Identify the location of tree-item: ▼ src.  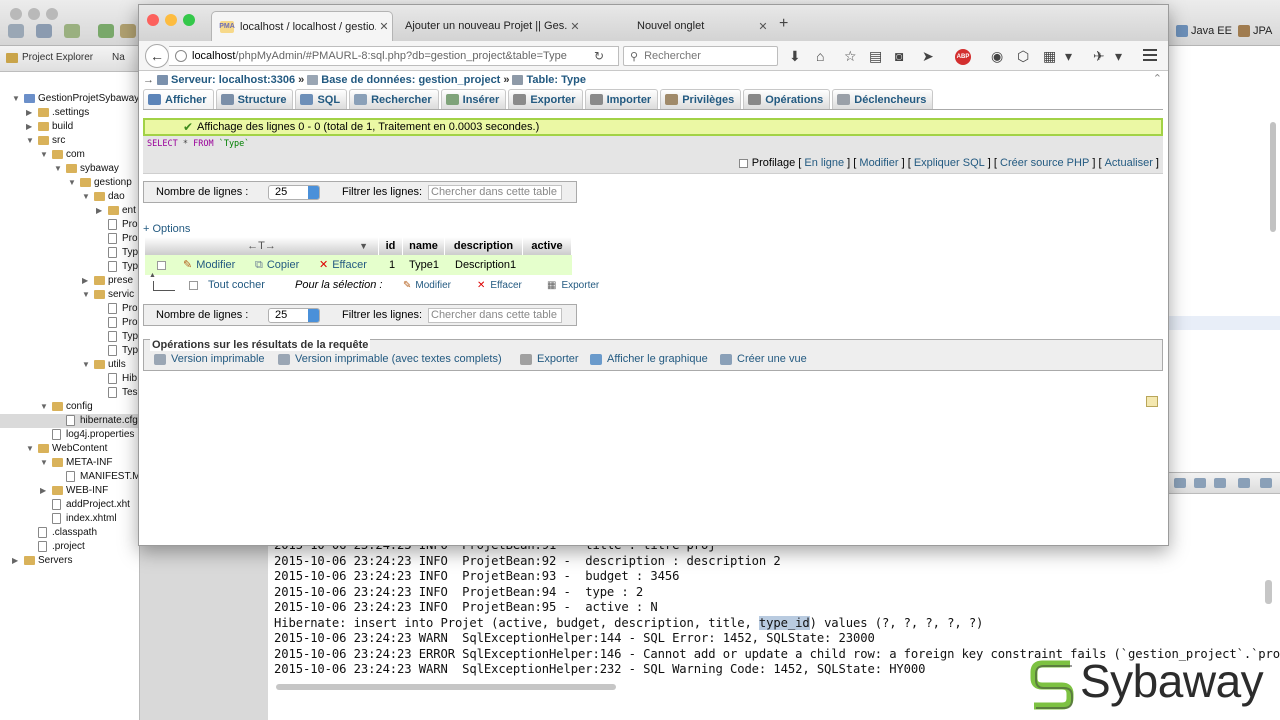
(69, 141).